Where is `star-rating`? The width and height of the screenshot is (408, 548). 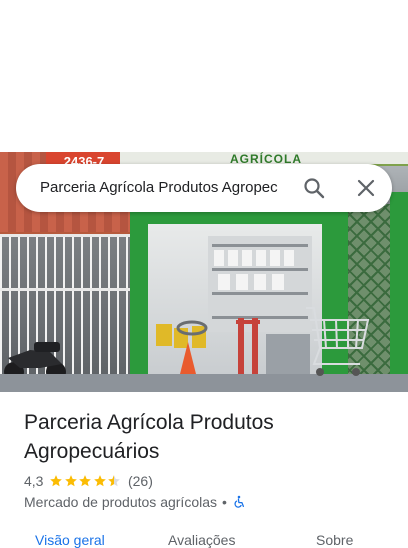 star-rating is located at coordinates (85, 481).